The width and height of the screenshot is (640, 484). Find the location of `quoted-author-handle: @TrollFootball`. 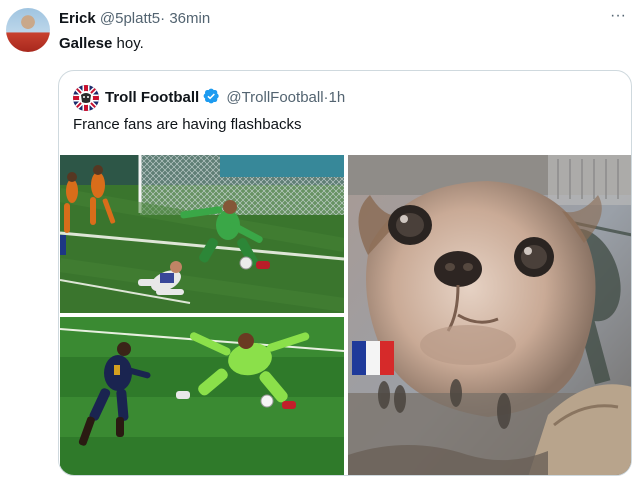

quoted-author-handle: @TrollFootball is located at coordinates (274, 97).